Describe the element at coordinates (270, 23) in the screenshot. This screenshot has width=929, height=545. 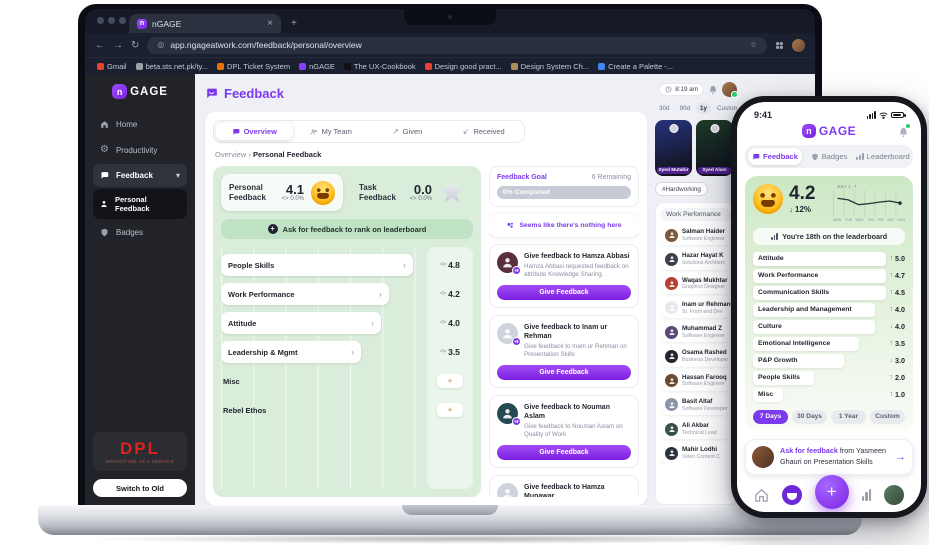
I see `tab-close-icon: ×` at that location.